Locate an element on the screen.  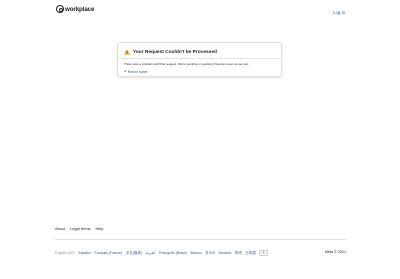
footer-divider is located at coordinates (200, 239).